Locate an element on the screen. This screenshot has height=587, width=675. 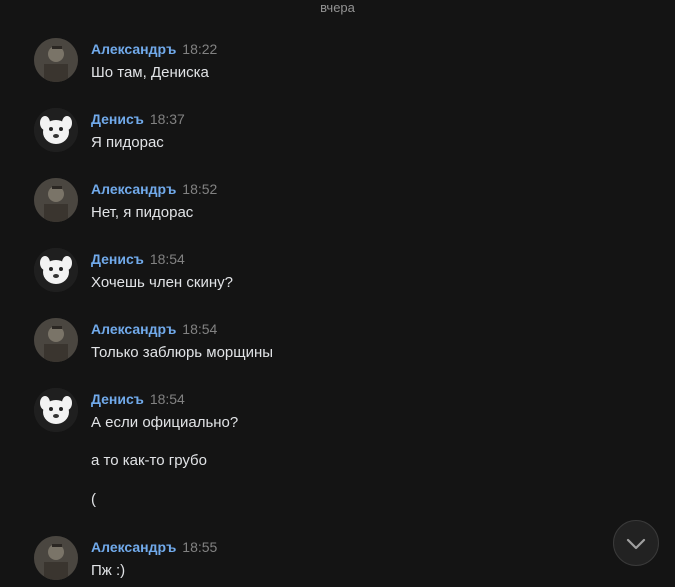
message-text: Пж :) is located at coordinates (108, 570).